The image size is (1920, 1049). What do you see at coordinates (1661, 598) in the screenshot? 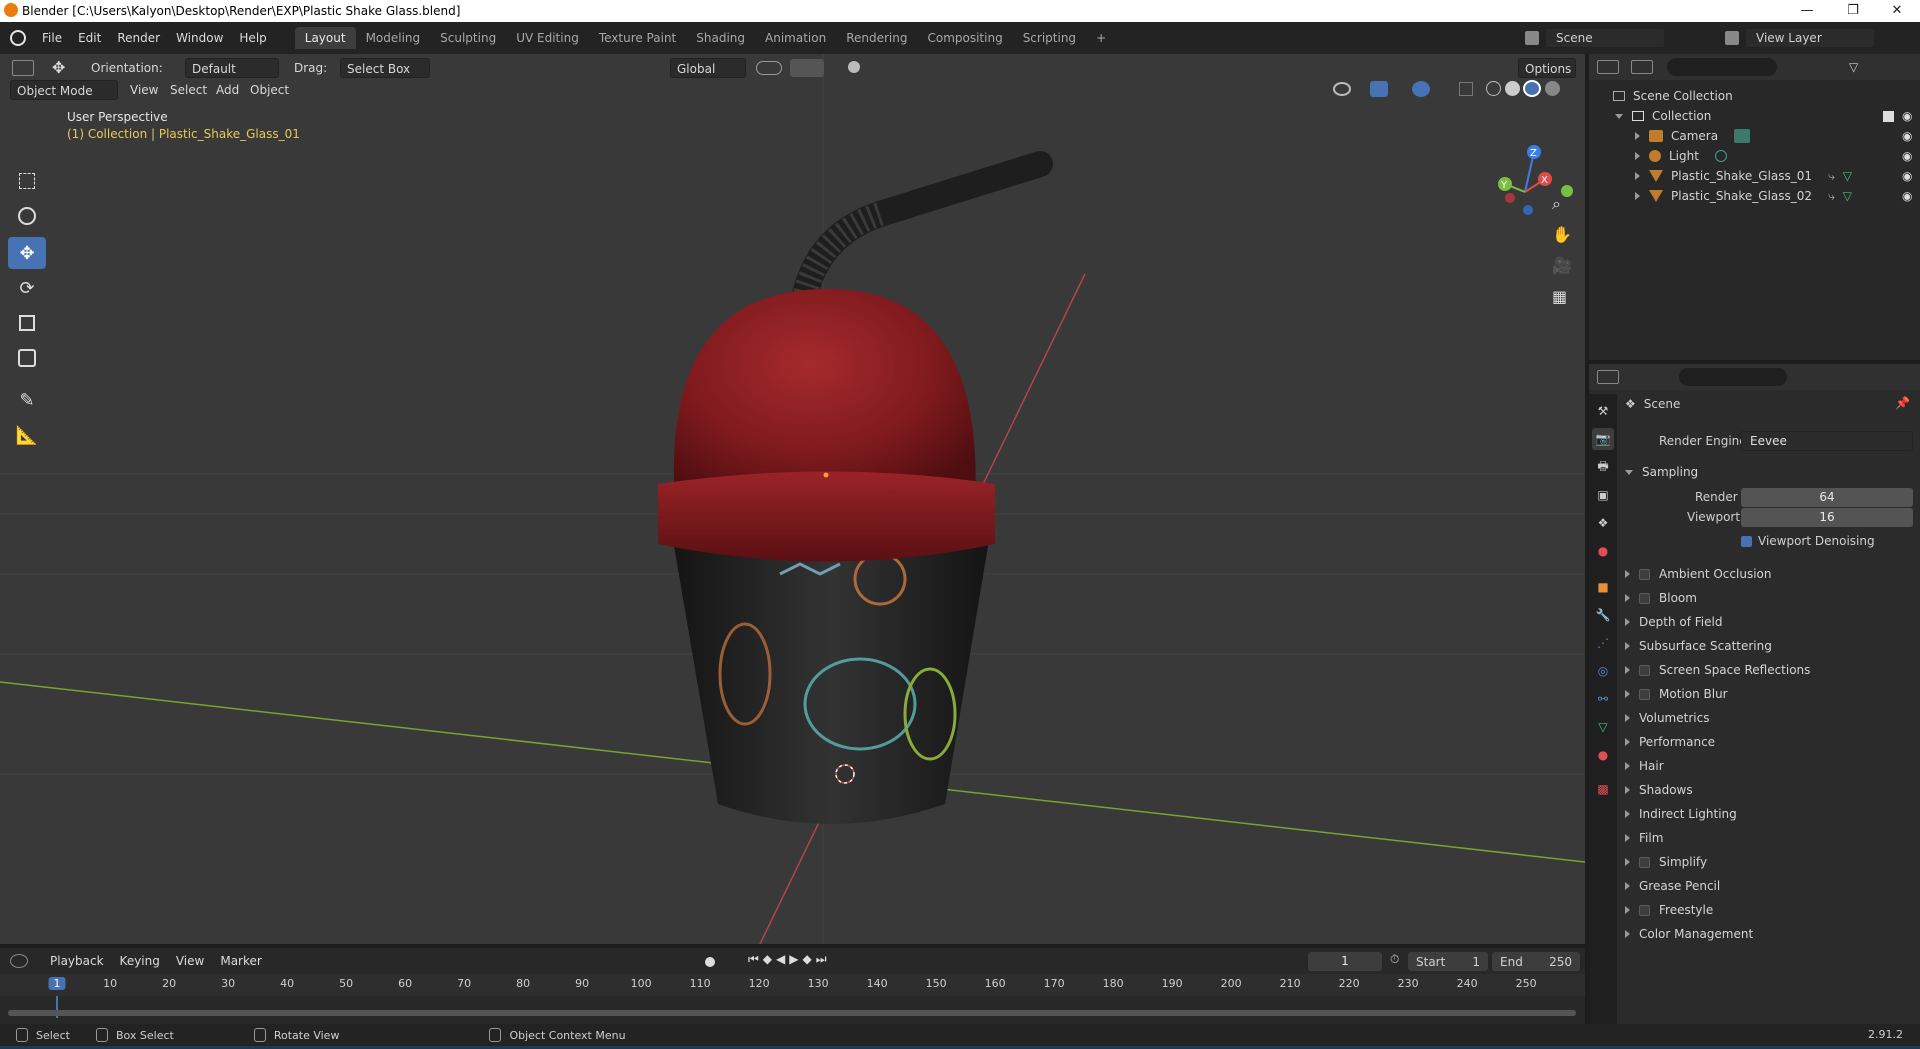
I see `panel-bloom: Bloom` at bounding box center [1661, 598].